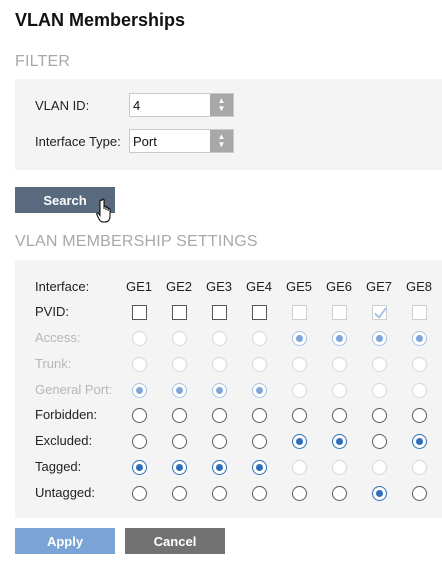  What do you see at coordinates (219, 312) in the screenshot?
I see `pvid-checkbox-ge3` at bounding box center [219, 312].